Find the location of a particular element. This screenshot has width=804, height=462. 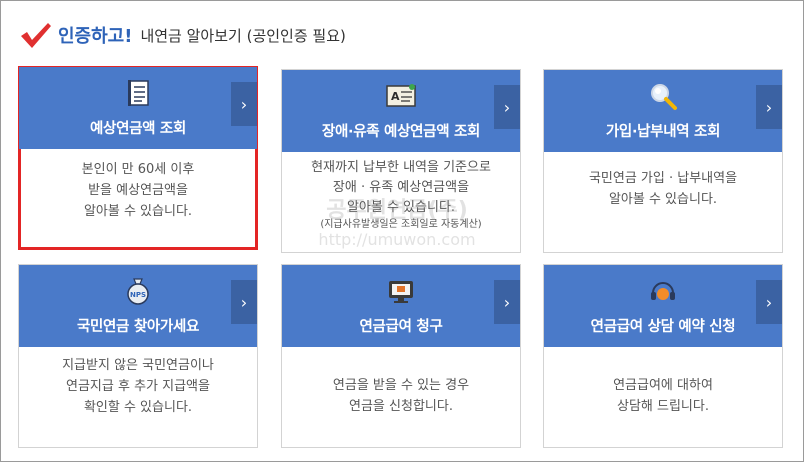

card-description: 연금급여에 대하여 상담해 드립니다. is located at coordinates (663, 396).